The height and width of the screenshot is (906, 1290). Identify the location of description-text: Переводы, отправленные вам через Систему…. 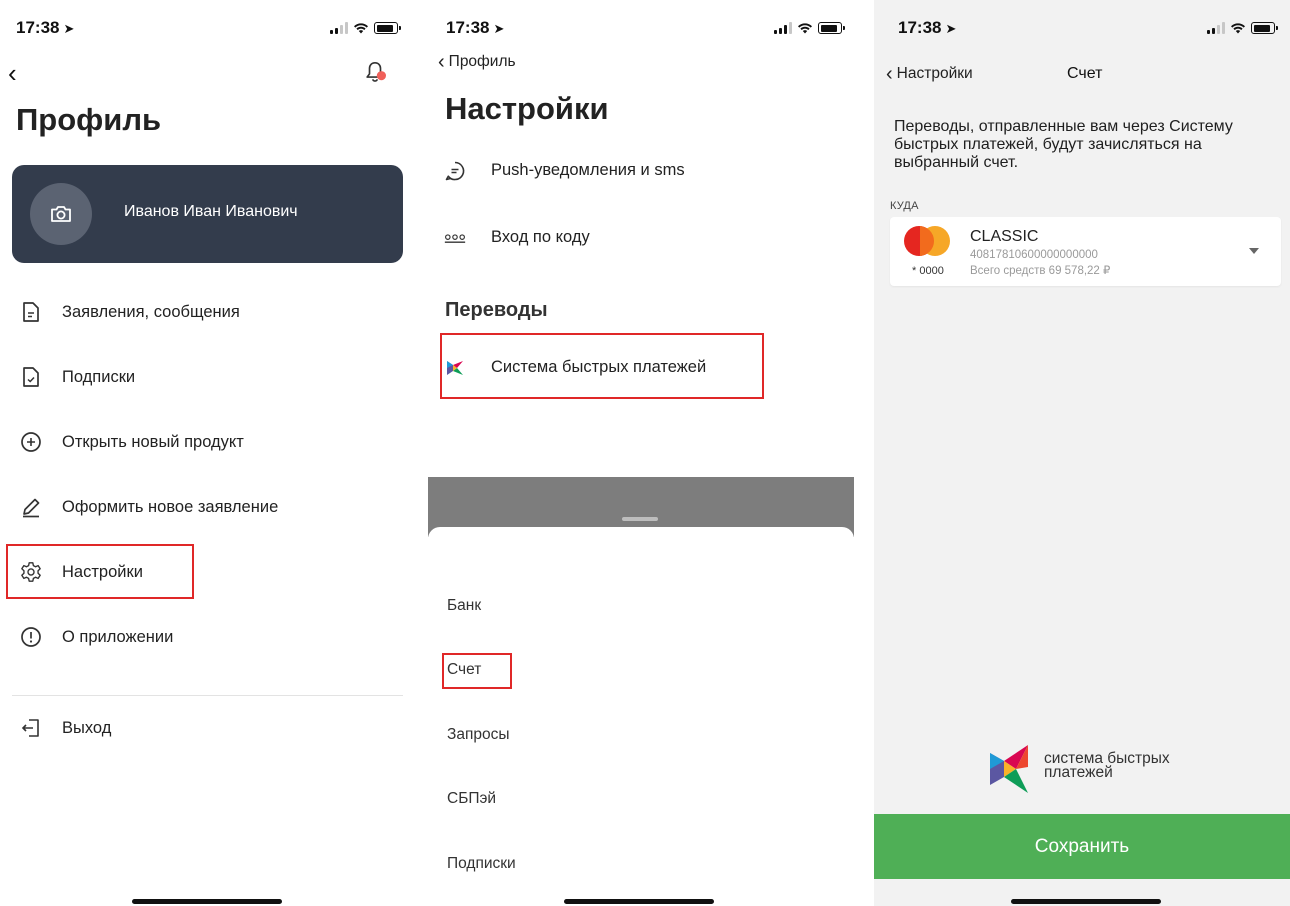
(1063, 144).